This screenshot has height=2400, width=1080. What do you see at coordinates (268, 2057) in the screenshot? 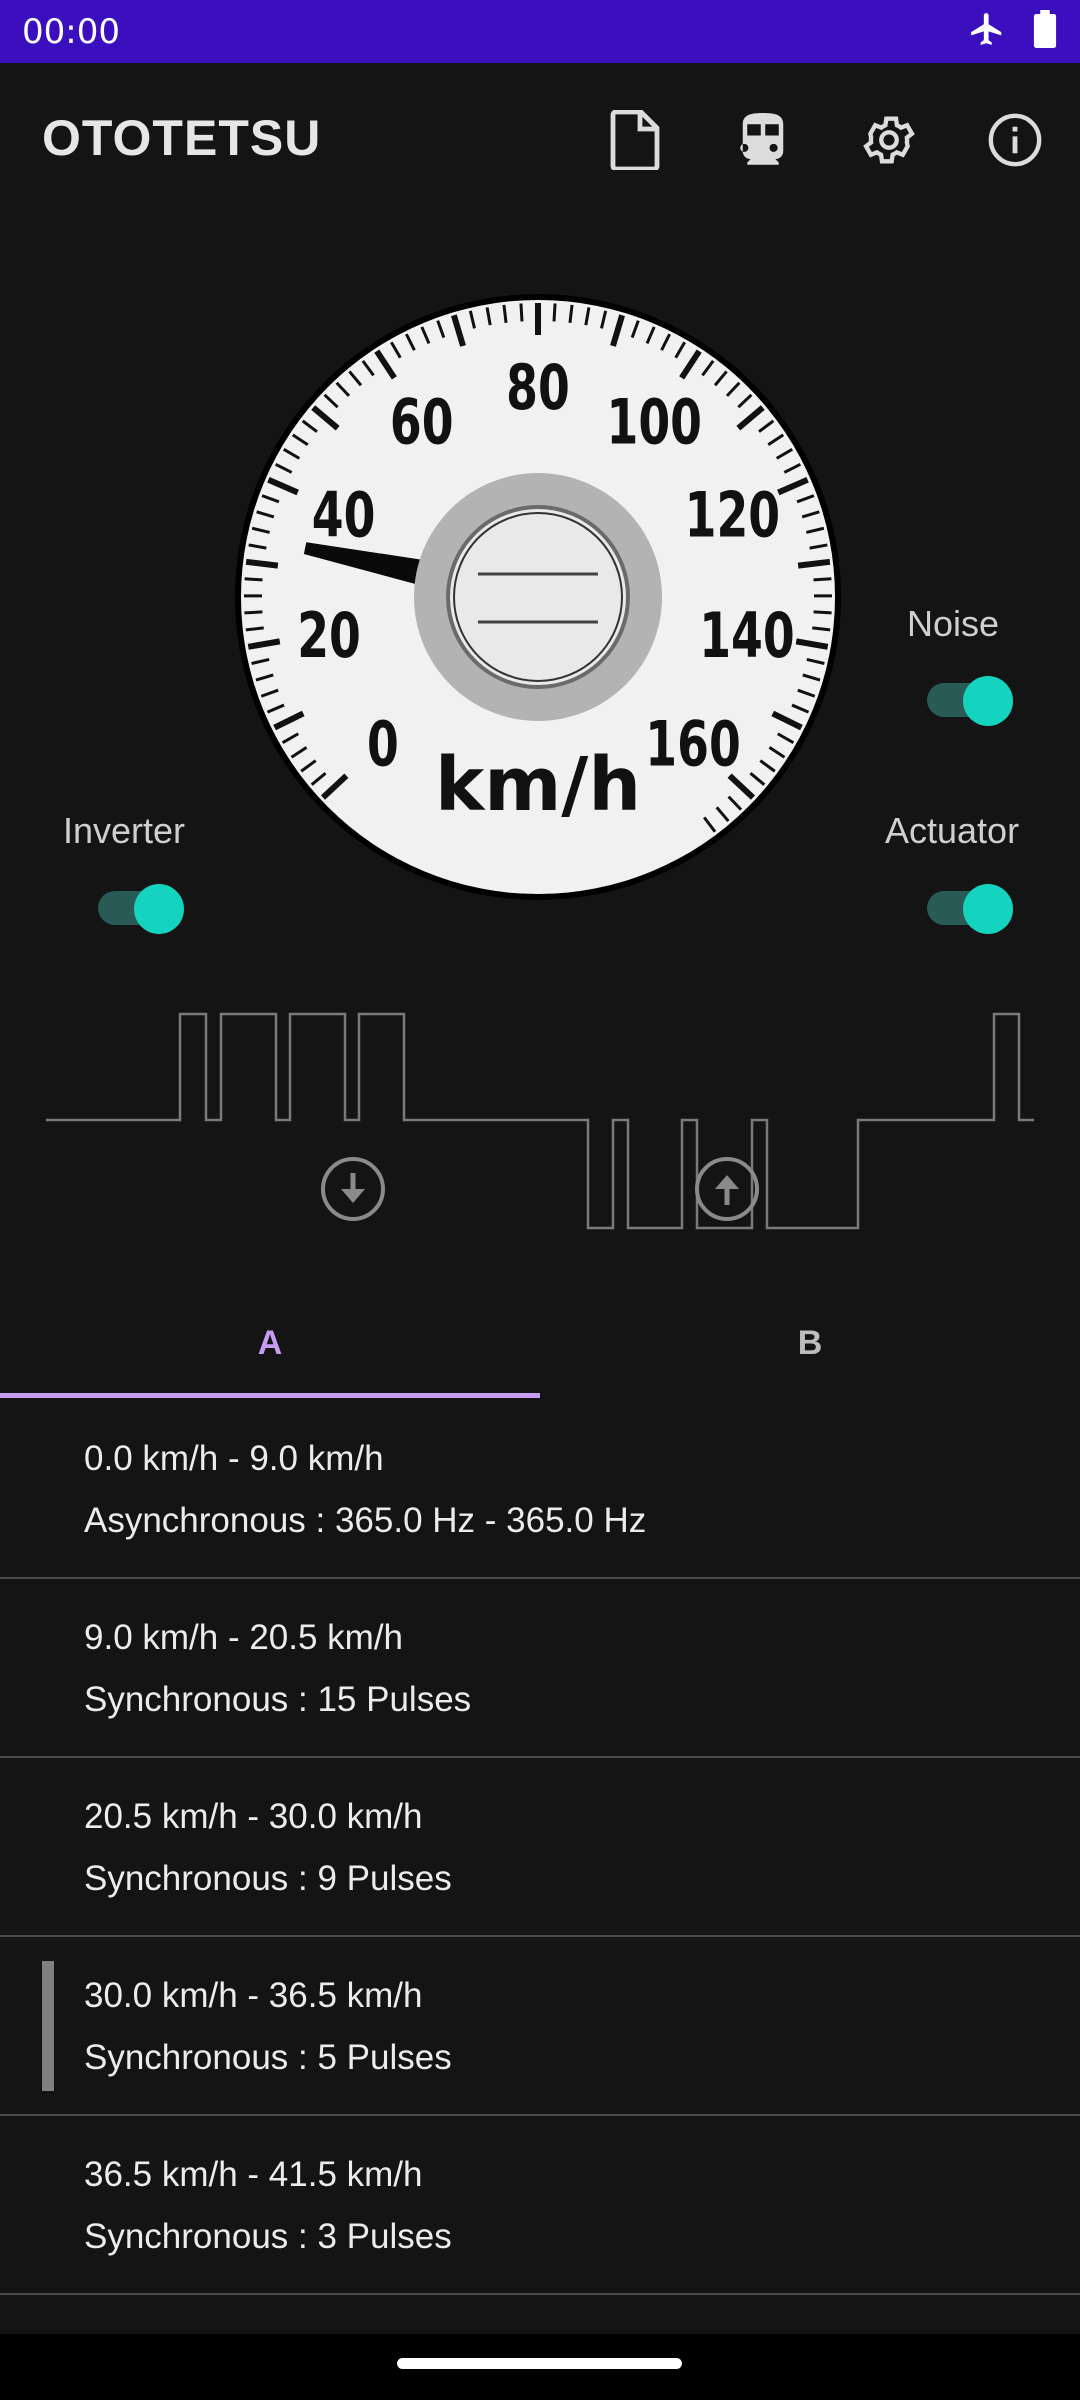
I see `list-item-mode: Synchronous : 5 Pulses` at bounding box center [268, 2057].